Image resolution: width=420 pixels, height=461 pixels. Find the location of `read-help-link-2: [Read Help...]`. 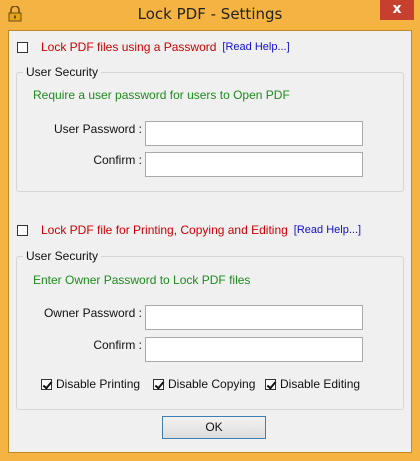

read-help-link-2: [Read Help...] is located at coordinates (327, 230).